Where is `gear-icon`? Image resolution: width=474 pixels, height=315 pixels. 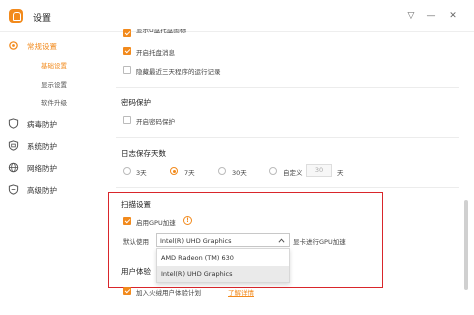
gear-icon is located at coordinates (13, 45).